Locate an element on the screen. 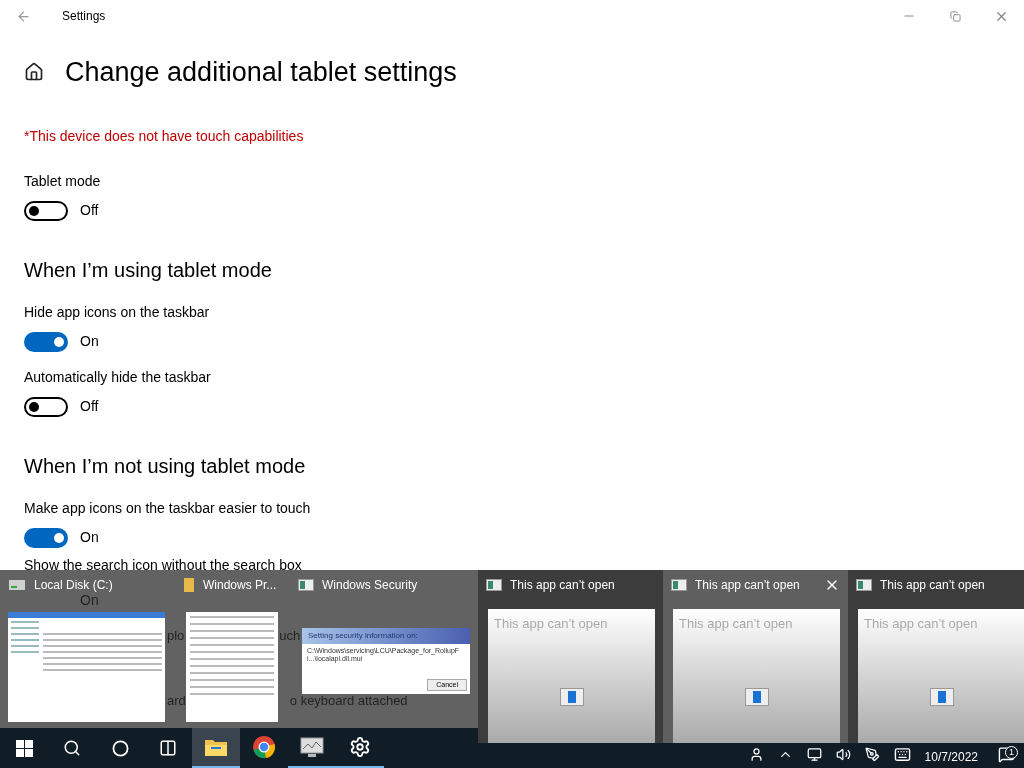 This screenshot has height=768, width=1024. monitor-icon is located at coordinates (312, 747).